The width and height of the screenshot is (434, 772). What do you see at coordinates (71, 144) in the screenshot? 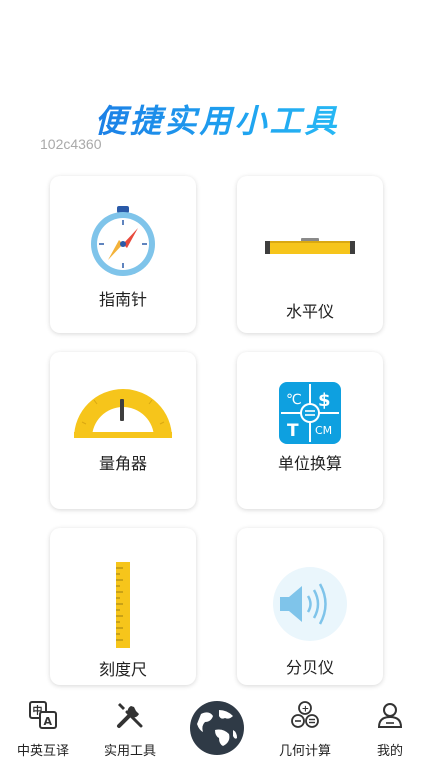
I see `build-id-text: 102c4360` at bounding box center [71, 144].